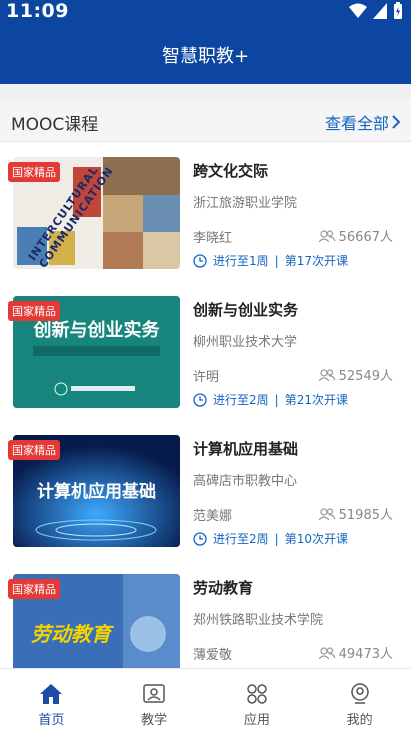  Describe the element at coordinates (71, 634) in the screenshot. I see `thumb-caption: 劳动教育` at that location.